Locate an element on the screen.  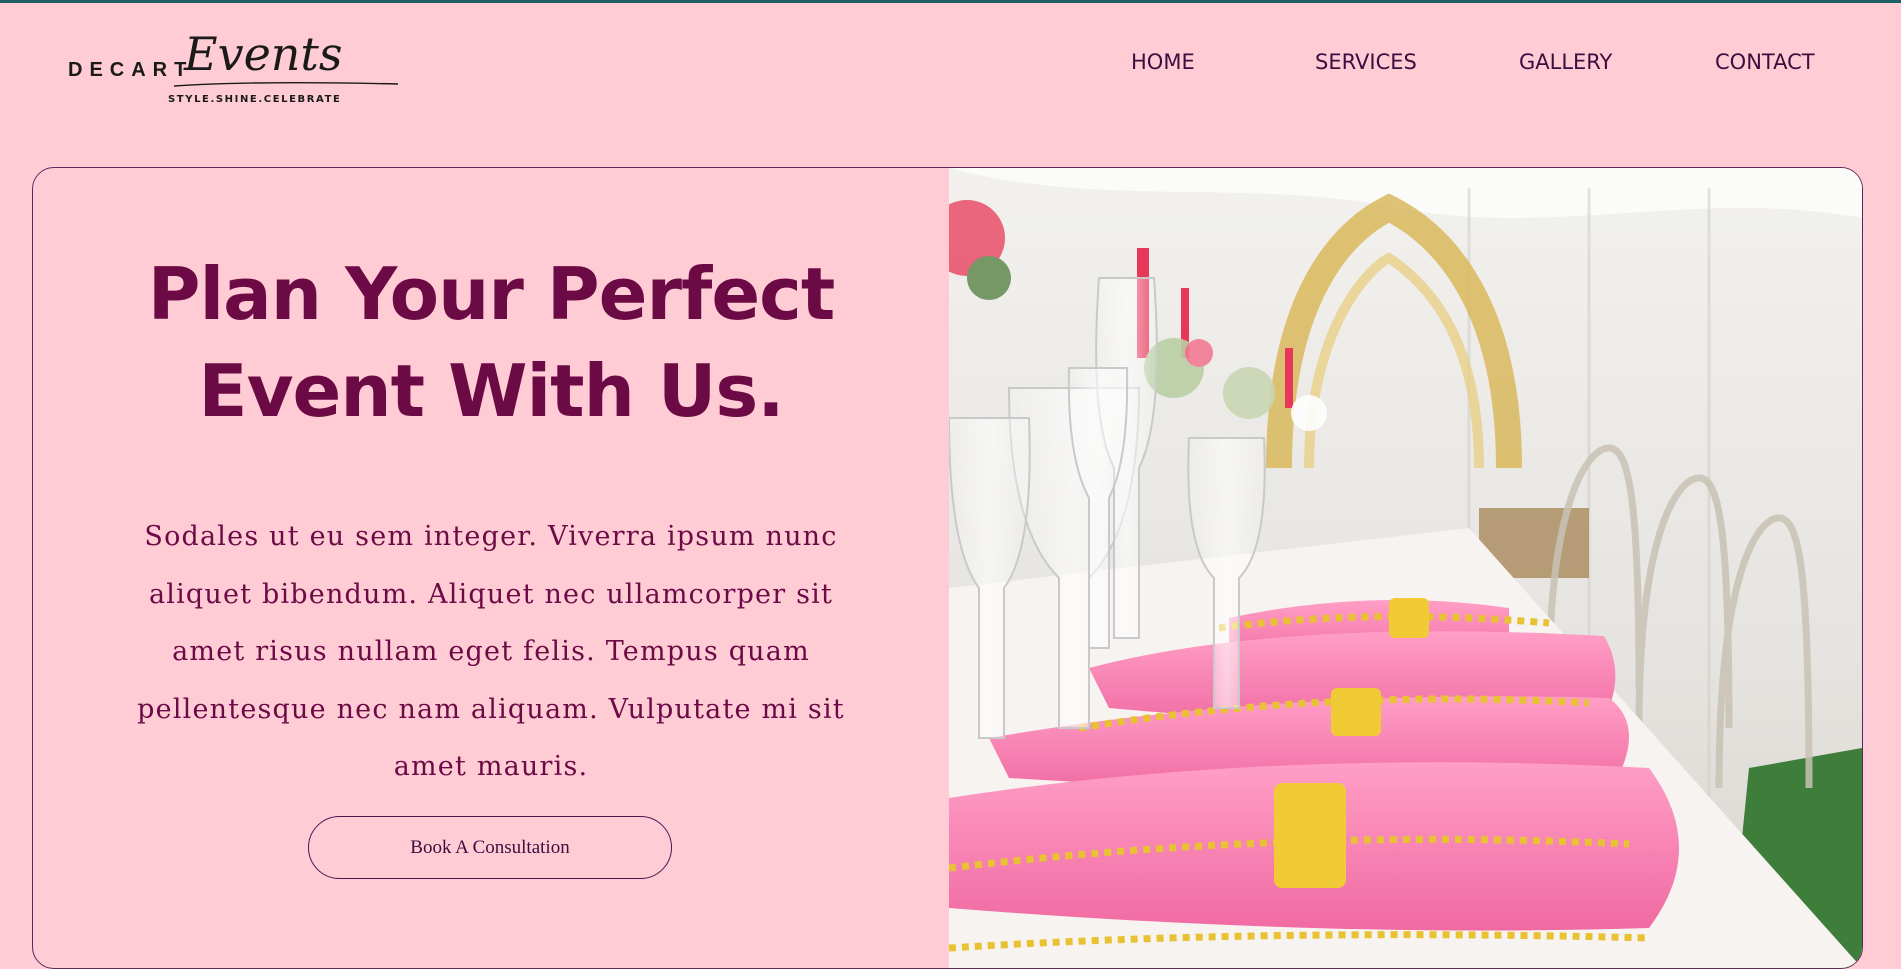
svg-text: Events is located at coordinates (263, 54).